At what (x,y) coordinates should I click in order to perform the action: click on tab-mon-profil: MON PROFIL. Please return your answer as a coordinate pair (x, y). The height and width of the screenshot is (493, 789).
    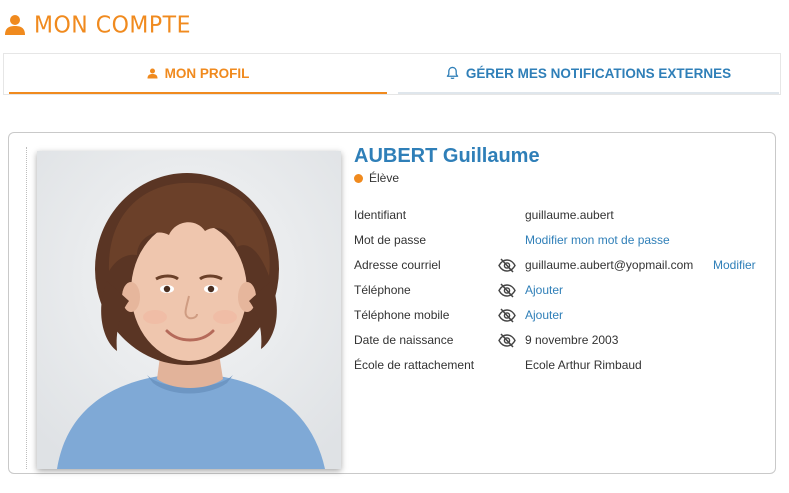
    Looking at the image, I should click on (198, 74).